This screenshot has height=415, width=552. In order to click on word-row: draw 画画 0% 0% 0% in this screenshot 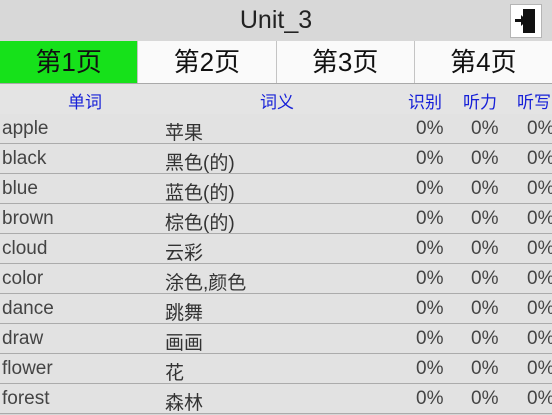, I will do `click(276, 339)`.